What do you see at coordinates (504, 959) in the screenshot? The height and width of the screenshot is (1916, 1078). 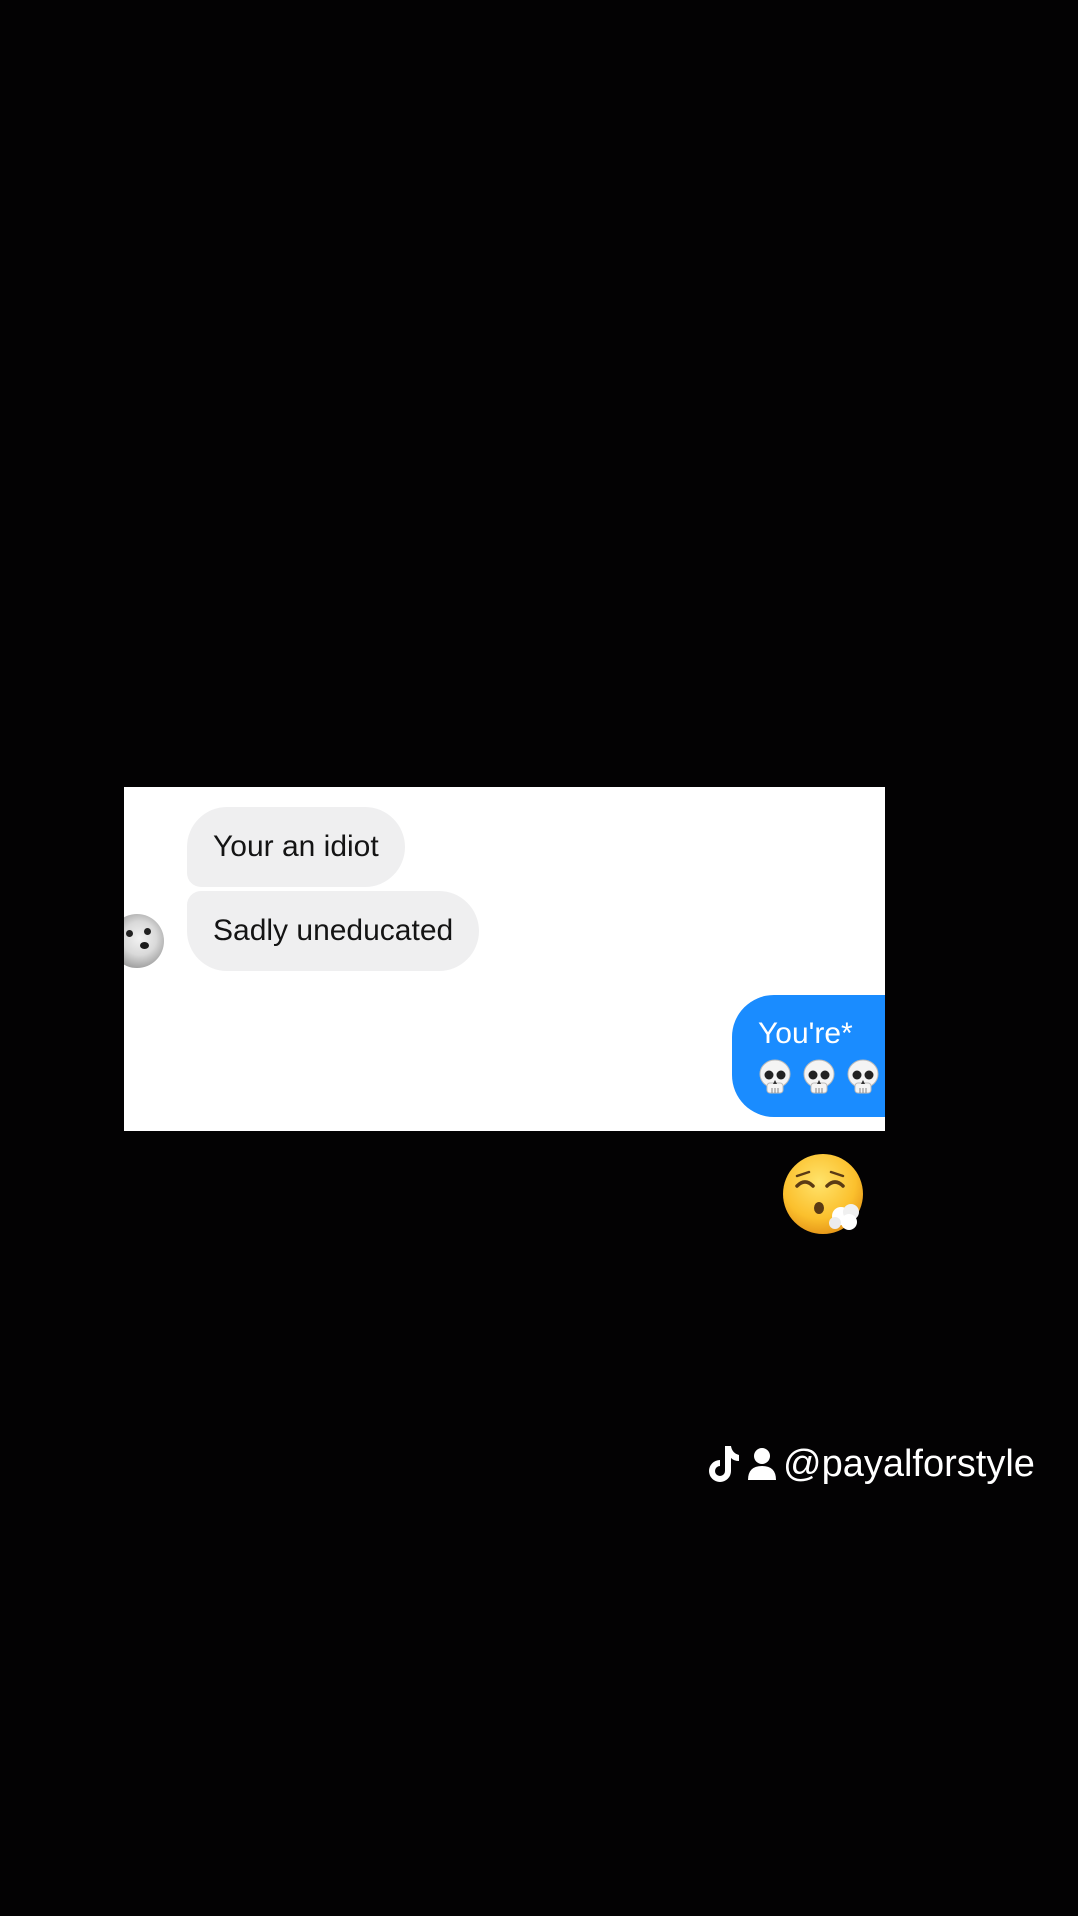 I see `chat-screenshot: Your an idiot Sadly uneducated You're*` at bounding box center [504, 959].